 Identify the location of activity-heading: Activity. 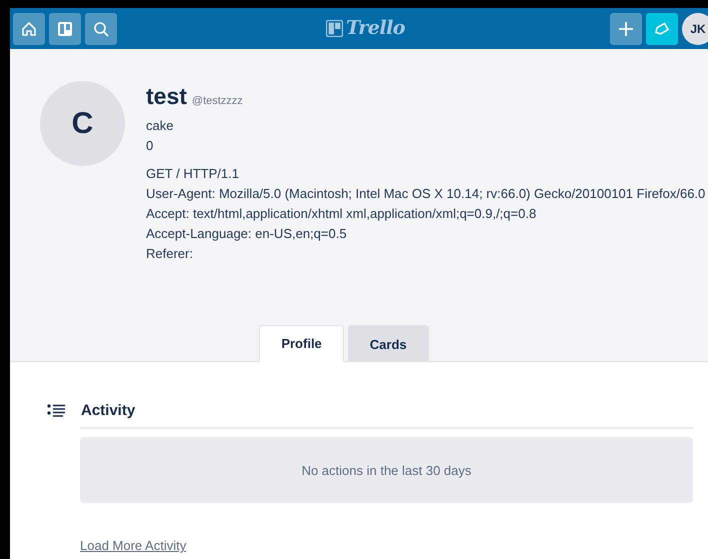
(108, 410).